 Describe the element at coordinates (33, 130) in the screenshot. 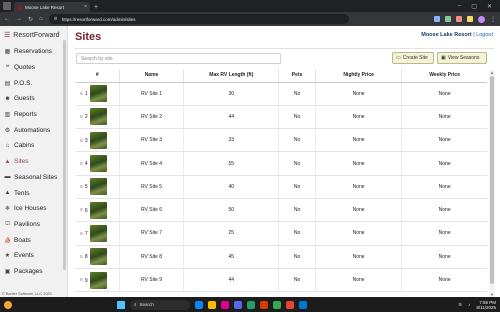

I see `sidebar-item-automations: ⚙ Automations` at that location.